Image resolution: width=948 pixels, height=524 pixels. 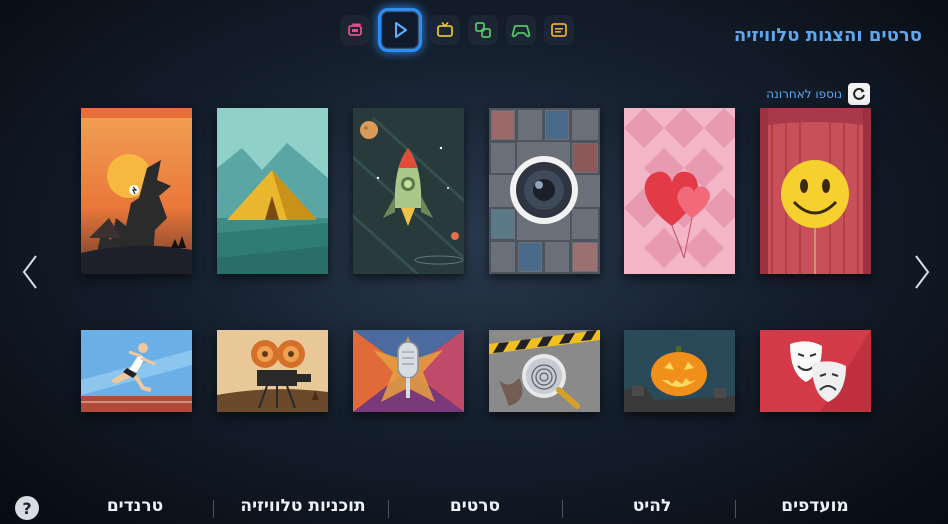 I want to click on recently-added-label: נוספו לאחרונה, so click(x=804, y=94).